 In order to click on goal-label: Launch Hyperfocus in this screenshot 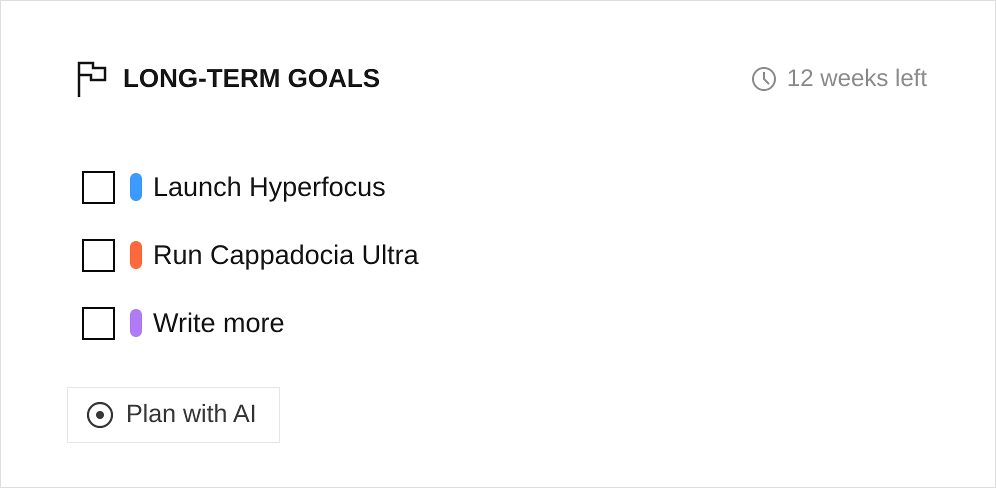, I will do `click(269, 187)`.